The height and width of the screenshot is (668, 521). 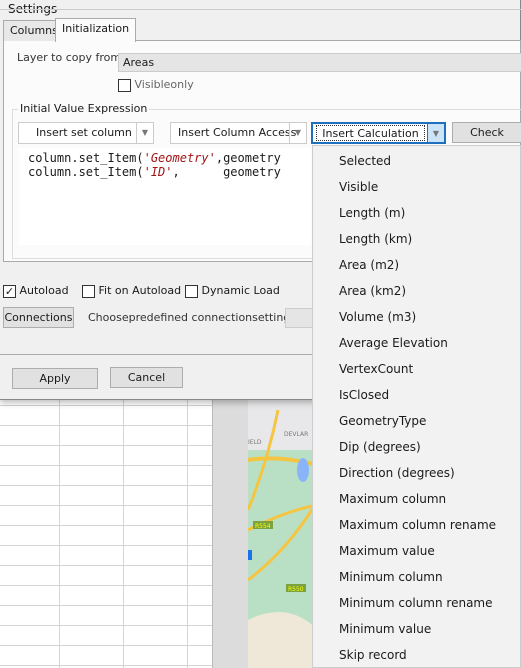 I want to click on menu-item: GeometryType, so click(x=416, y=421).